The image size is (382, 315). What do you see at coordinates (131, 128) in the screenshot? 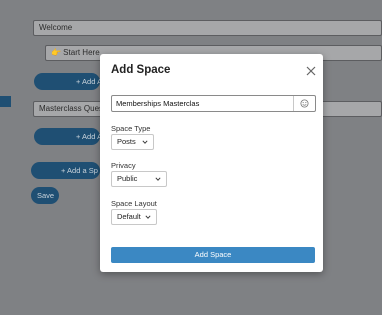
I see `space-type-label: Space Type` at bounding box center [131, 128].